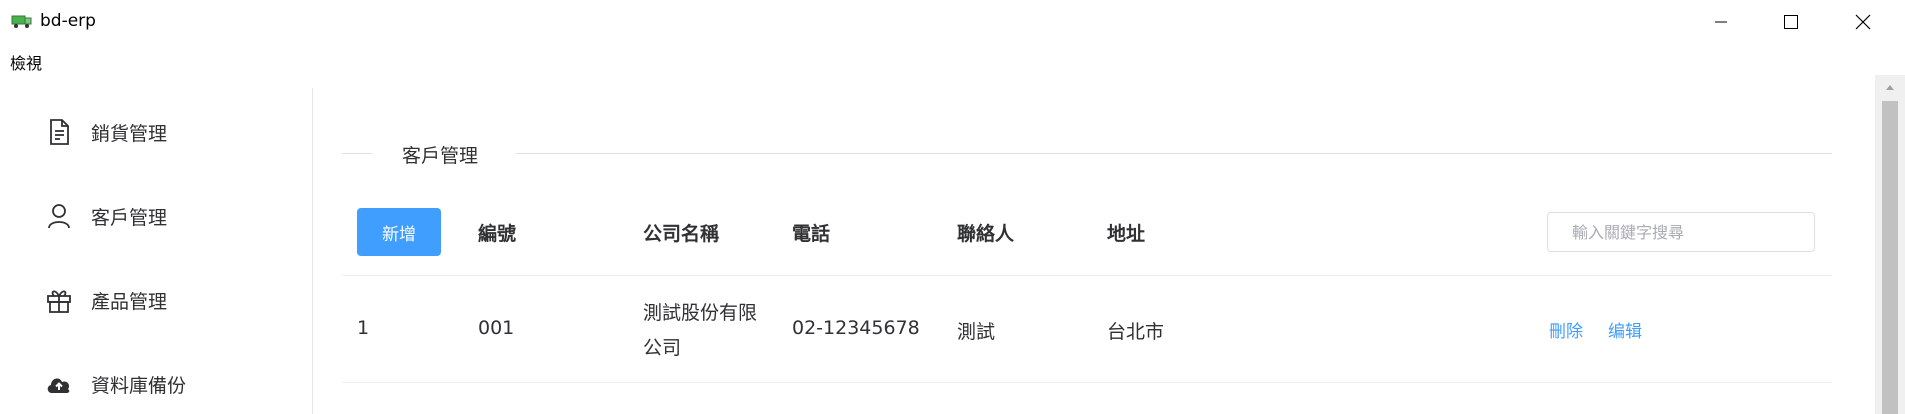 This screenshot has height=414, width=1905. I want to click on scroll-up-button, so click(1890, 87).